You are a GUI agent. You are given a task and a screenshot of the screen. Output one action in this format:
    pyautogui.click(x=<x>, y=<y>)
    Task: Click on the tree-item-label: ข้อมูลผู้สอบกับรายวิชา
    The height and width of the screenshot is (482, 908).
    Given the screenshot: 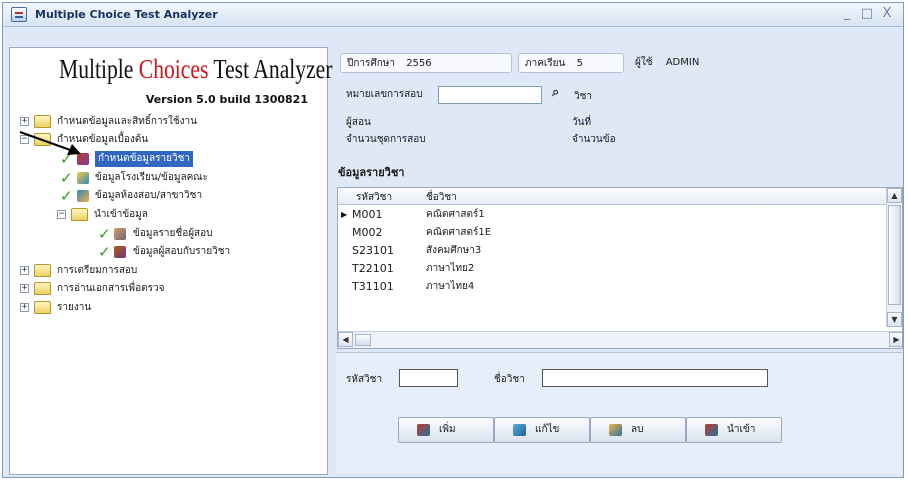 What is the action you would take?
    pyautogui.click(x=182, y=251)
    